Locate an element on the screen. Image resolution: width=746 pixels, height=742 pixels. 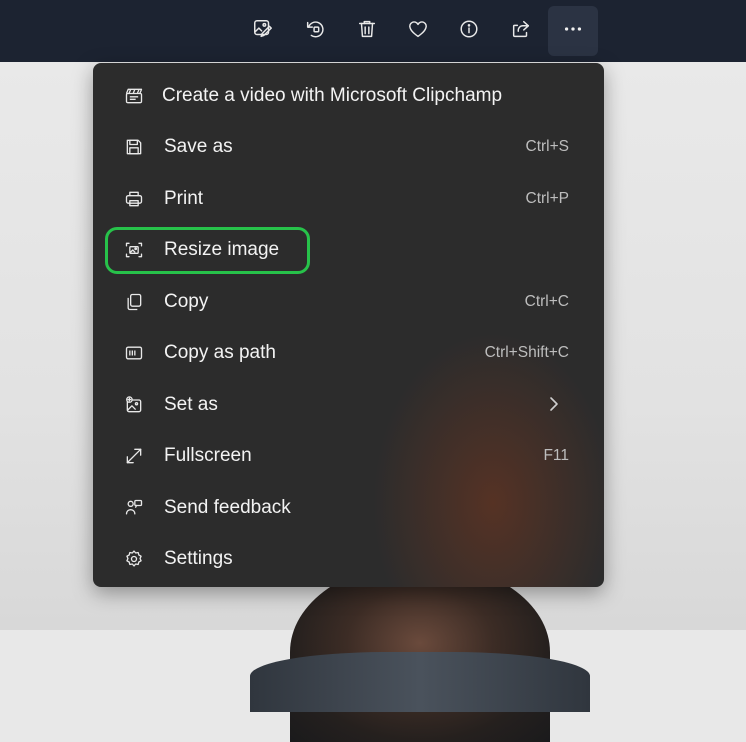
menu-item-print: Print Ctrl+P is located at coordinates (349, 199).